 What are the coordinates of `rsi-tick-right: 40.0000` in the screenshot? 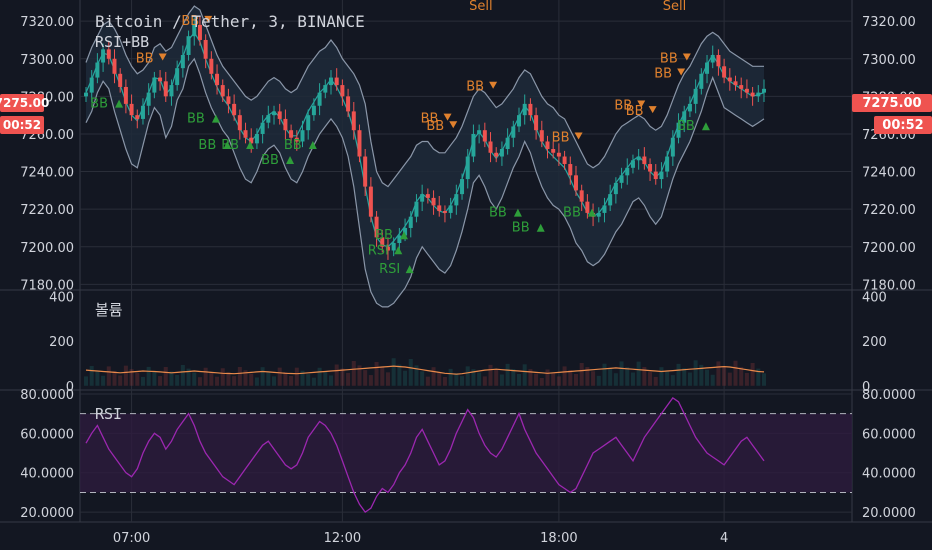 It's located at (889, 474).